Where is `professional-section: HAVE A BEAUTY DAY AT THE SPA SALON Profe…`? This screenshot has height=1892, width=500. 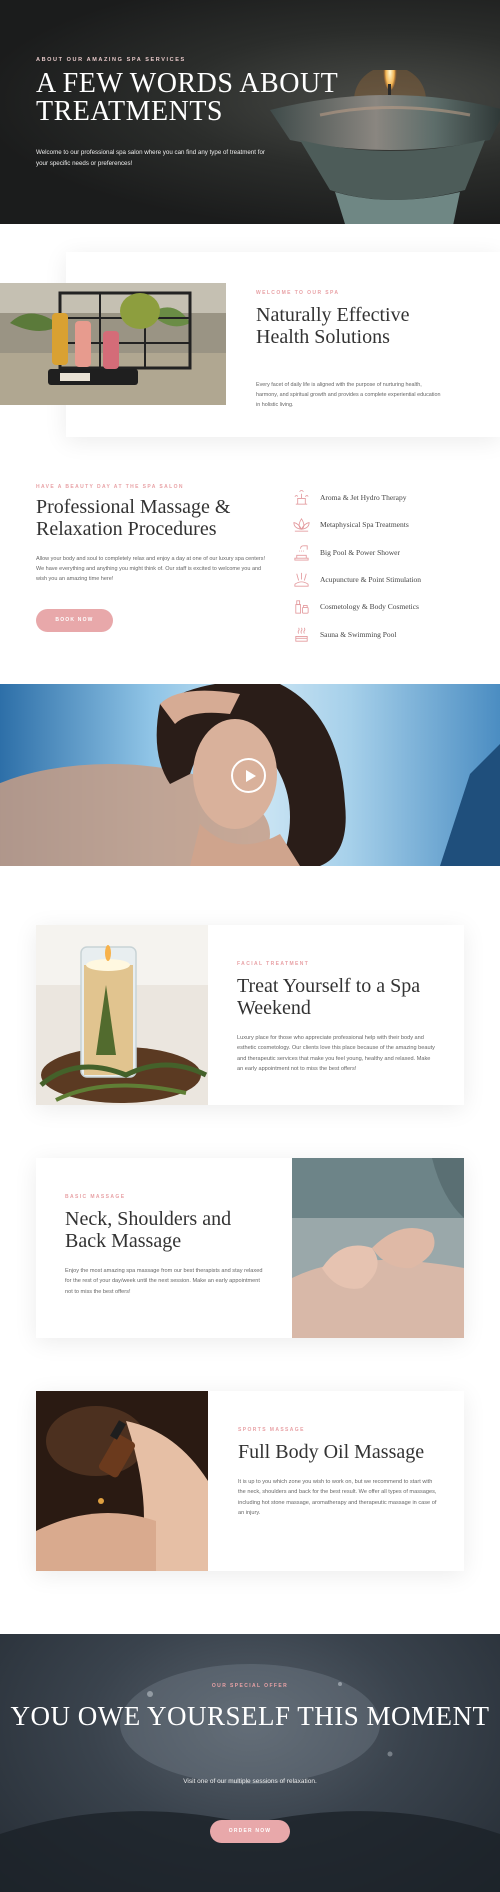 professional-section: HAVE A BEAUTY DAY AT THE SPA SALON Profe… is located at coordinates (250, 571).